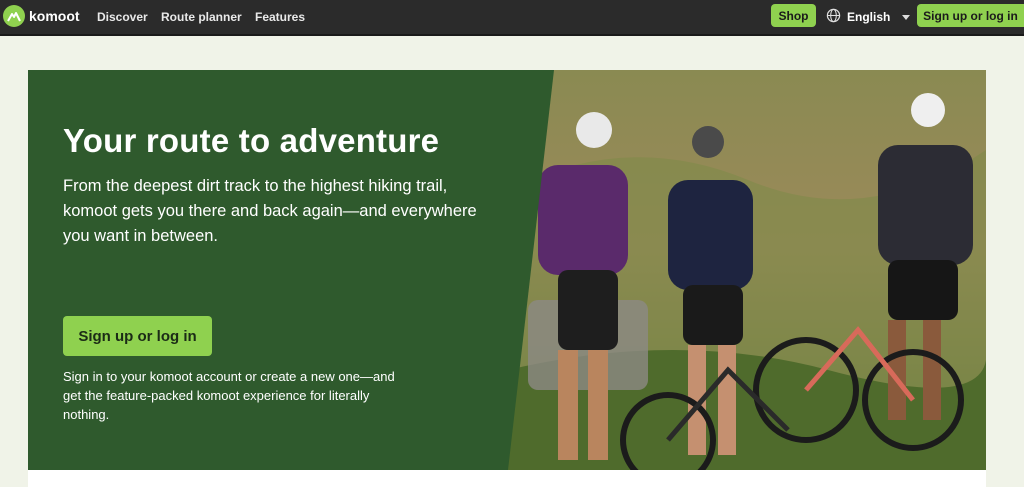 Image resolution: width=1024 pixels, height=487 pixels. Describe the element at coordinates (201, 17) in the screenshot. I see `nav-route-planner: Route planner` at that location.